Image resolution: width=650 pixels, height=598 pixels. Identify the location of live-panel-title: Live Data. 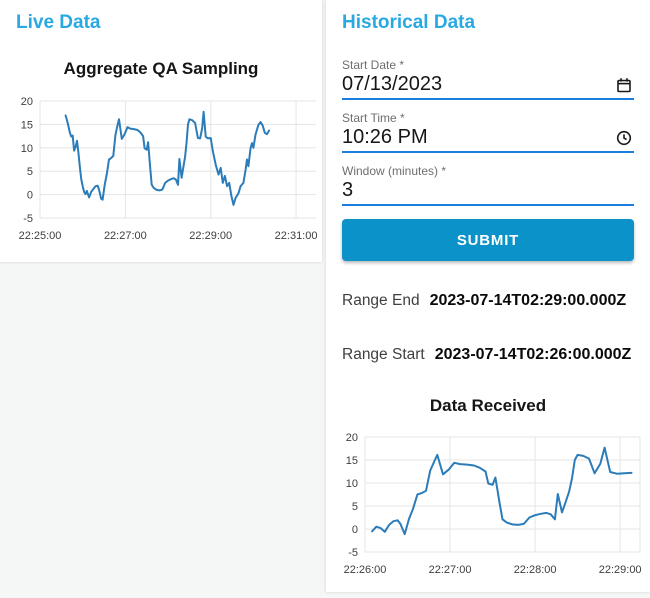
(58, 22).